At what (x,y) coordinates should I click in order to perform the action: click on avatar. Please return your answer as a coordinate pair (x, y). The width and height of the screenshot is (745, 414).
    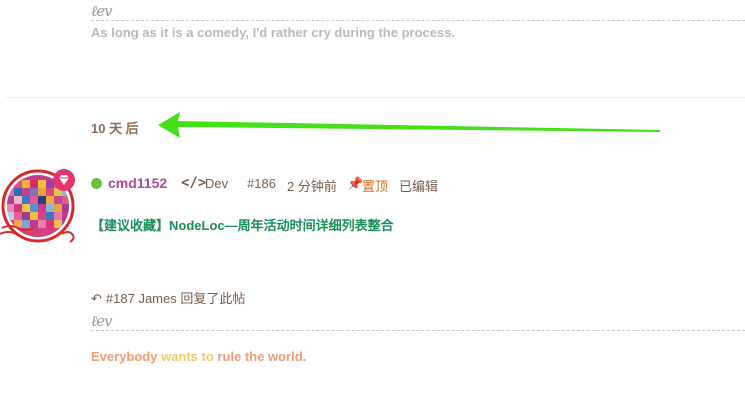
    Looking at the image, I should click on (42, 208).